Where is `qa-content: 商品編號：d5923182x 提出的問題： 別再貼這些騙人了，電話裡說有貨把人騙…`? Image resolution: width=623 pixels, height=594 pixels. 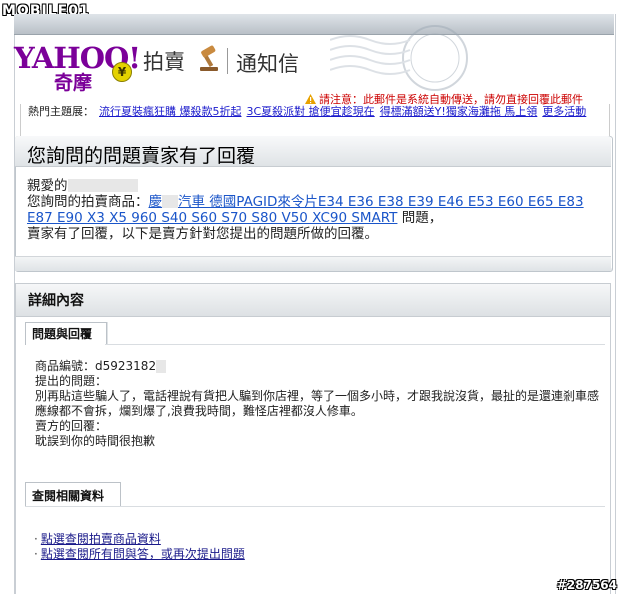 qa-content: 商品編號：d5923182x 提出的問題： 別再貼這些騙人了，電話裡說有貨把人騙… is located at coordinates (320, 404).